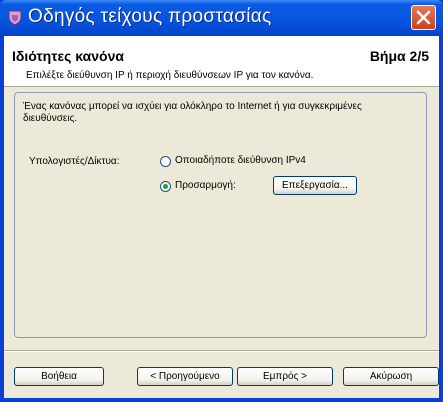  What do you see at coordinates (221, 351) in the screenshot?
I see `footer-separator` at bounding box center [221, 351].